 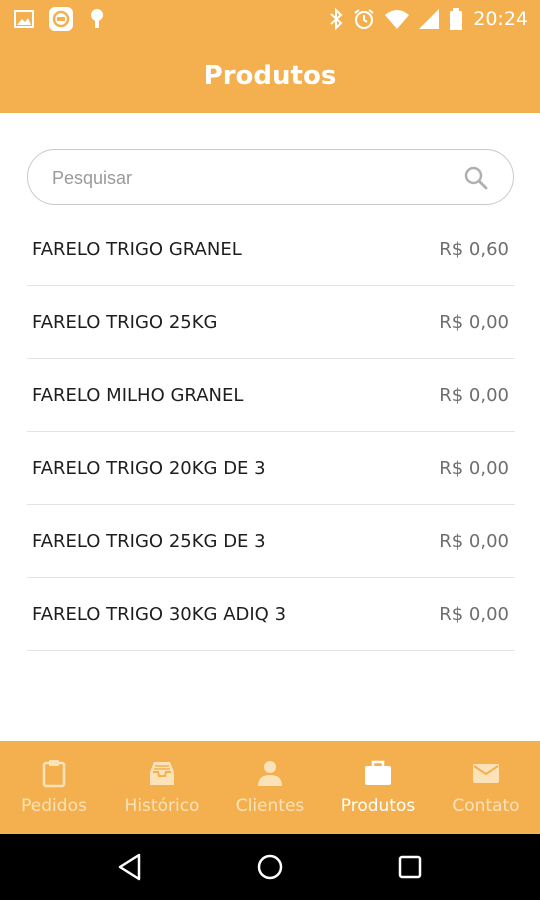 What do you see at coordinates (270, 773) in the screenshot?
I see `person-icon` at bounding box center [270, 773].